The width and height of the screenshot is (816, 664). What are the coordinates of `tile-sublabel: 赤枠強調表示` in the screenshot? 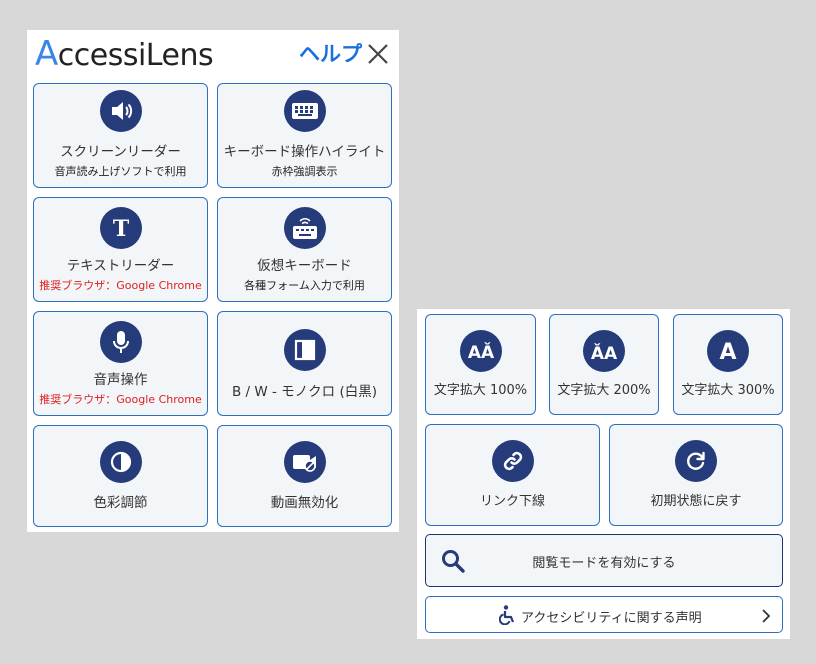 It's located at (304, 171).